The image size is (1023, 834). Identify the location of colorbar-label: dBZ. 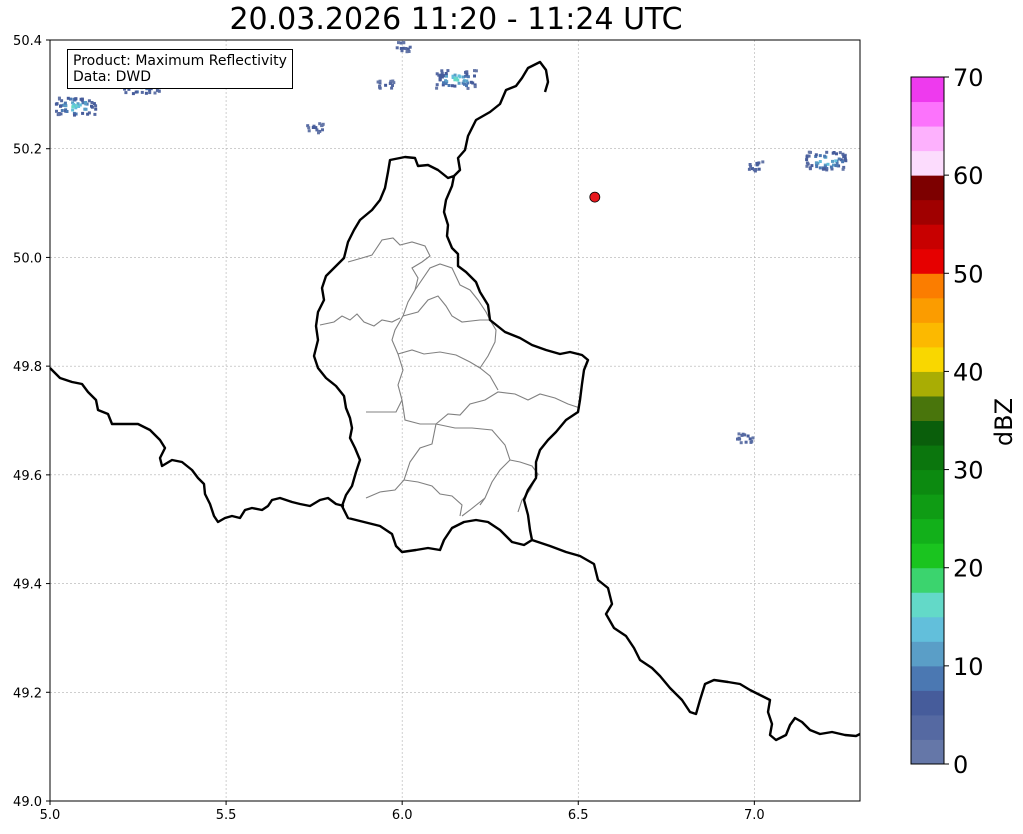
(1004, 422).